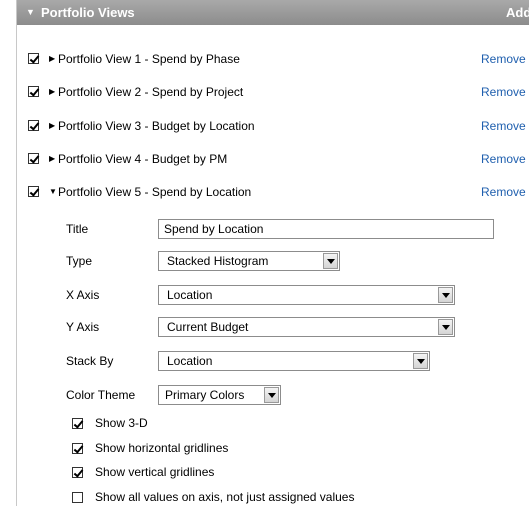 The image size is (529, 506). Describe the element at coordinates (121, 423) in the screenshot. I see `show-3d-label: Show 3-D` at that location.